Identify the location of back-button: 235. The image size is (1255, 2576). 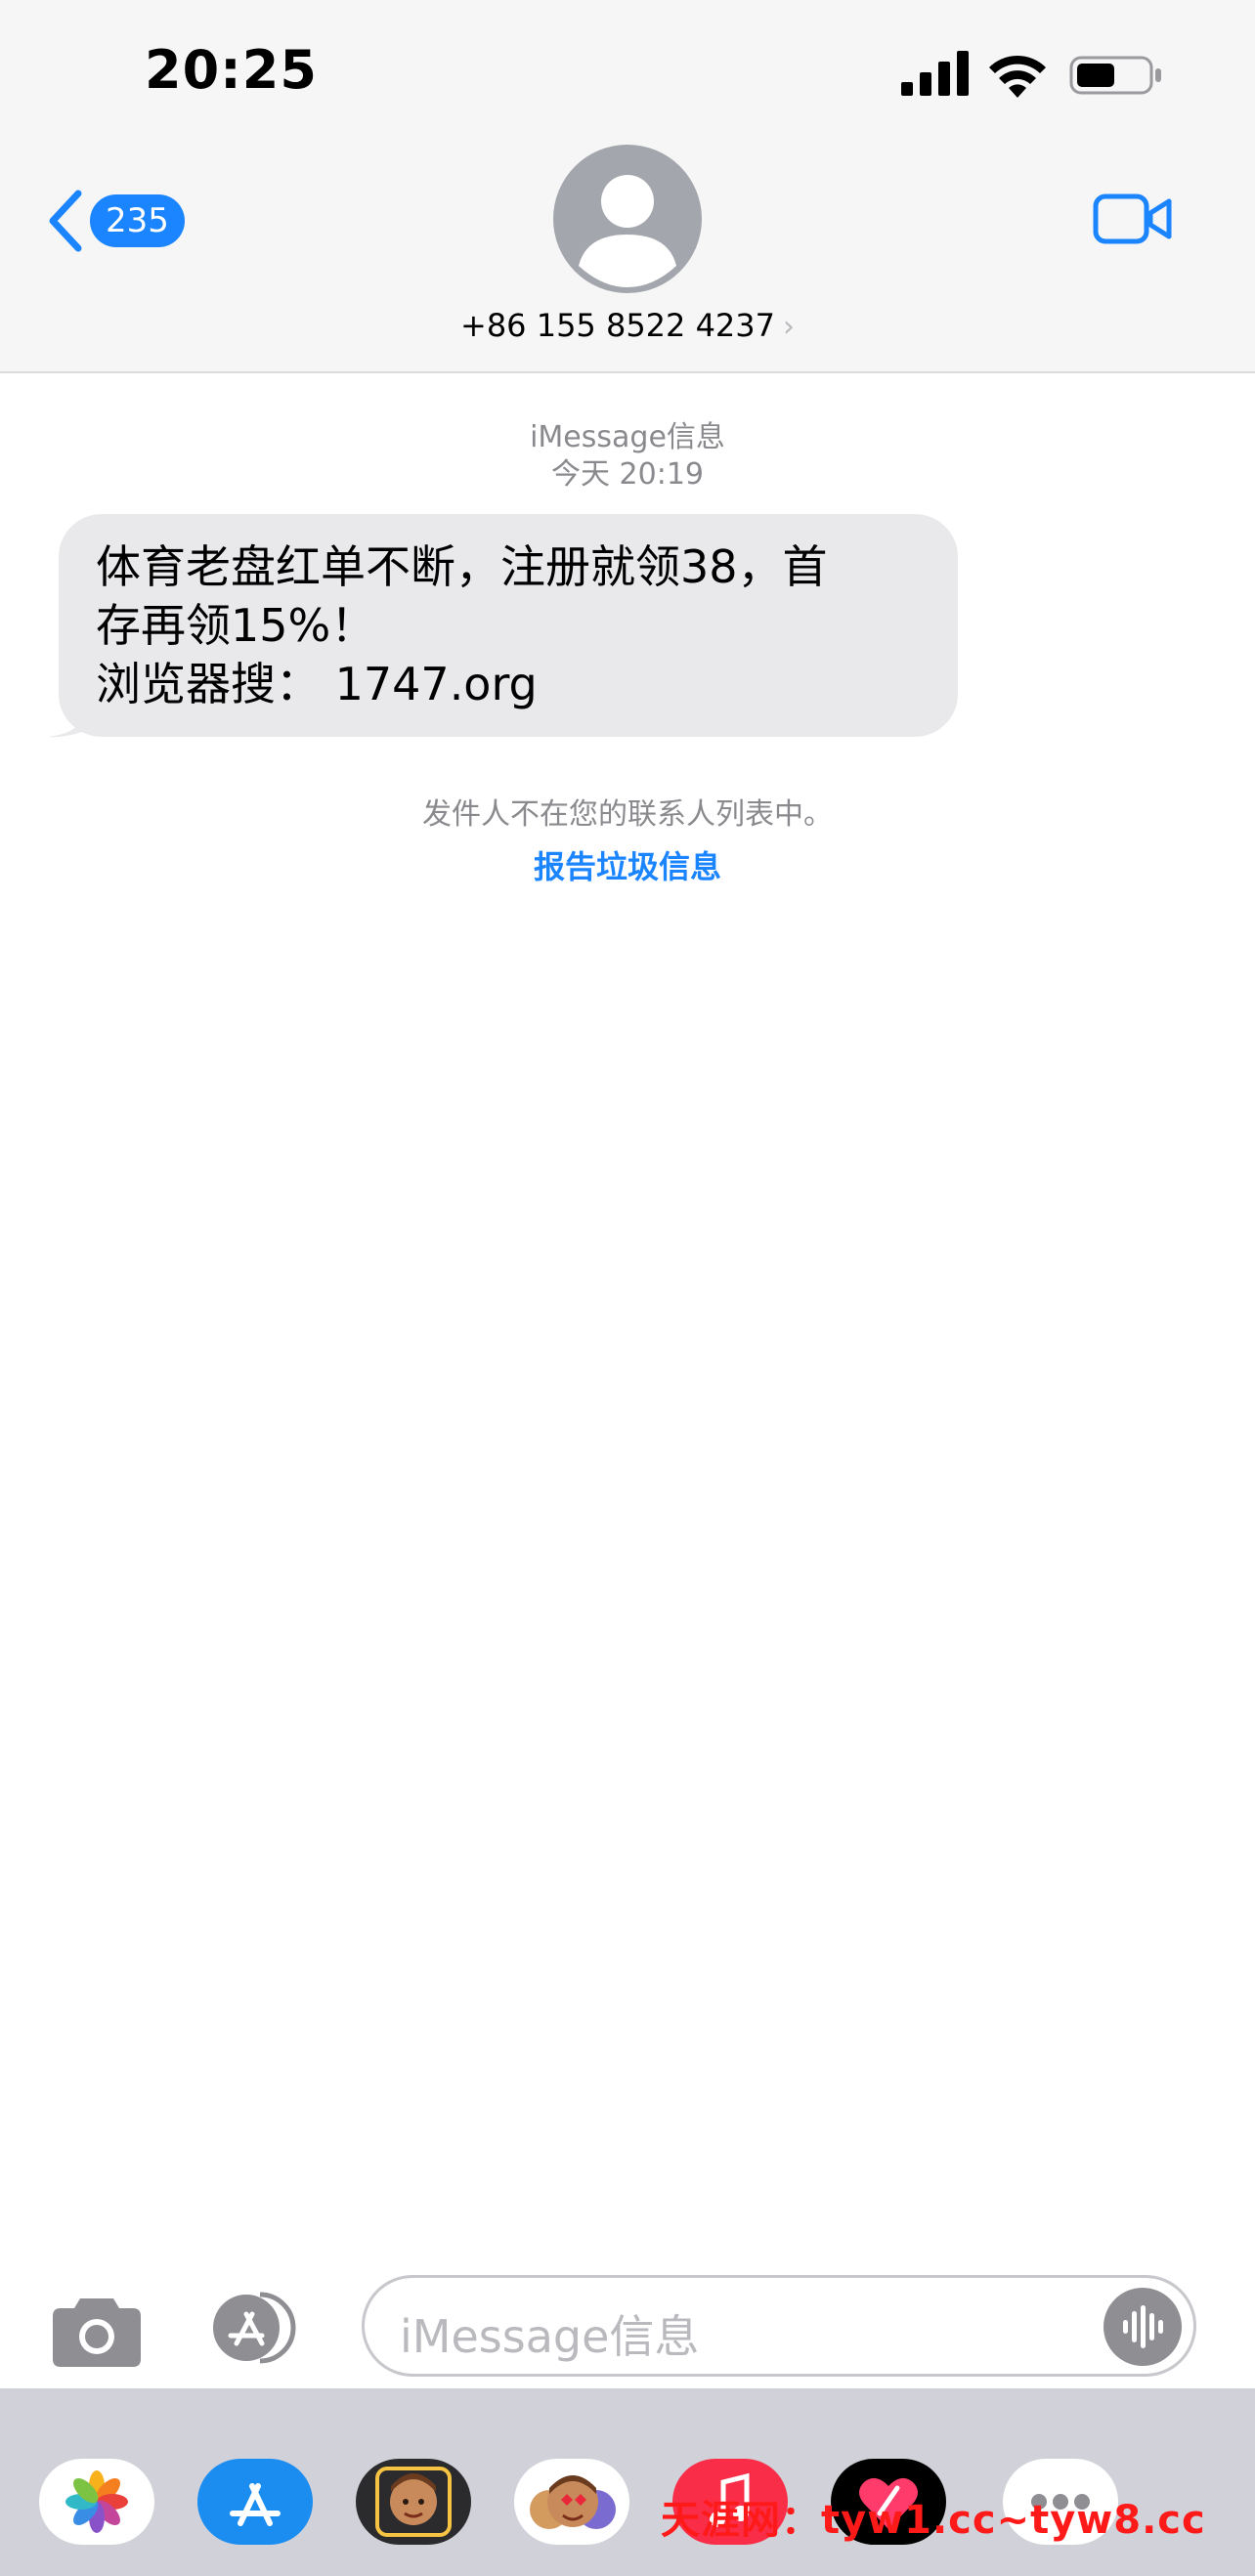
(119, 221).